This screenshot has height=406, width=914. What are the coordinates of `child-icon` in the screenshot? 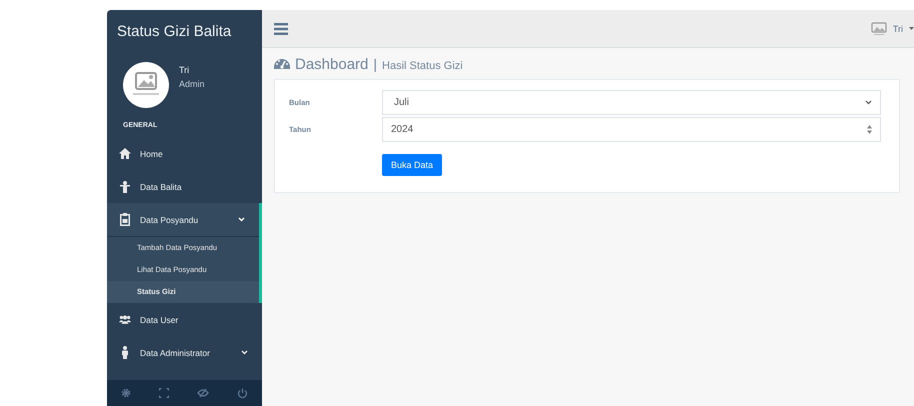 It's located at (125, 186).